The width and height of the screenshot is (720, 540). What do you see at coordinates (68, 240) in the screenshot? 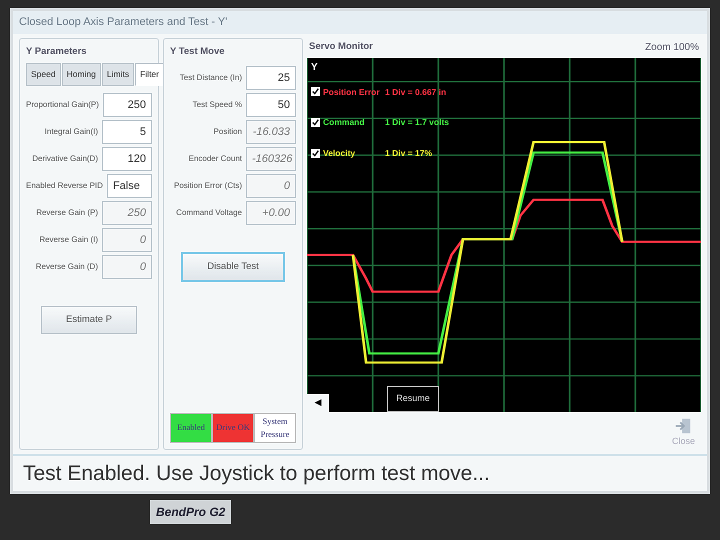
I see `field-label: Reverse Gain (I)` at bounding box center [68, 240].